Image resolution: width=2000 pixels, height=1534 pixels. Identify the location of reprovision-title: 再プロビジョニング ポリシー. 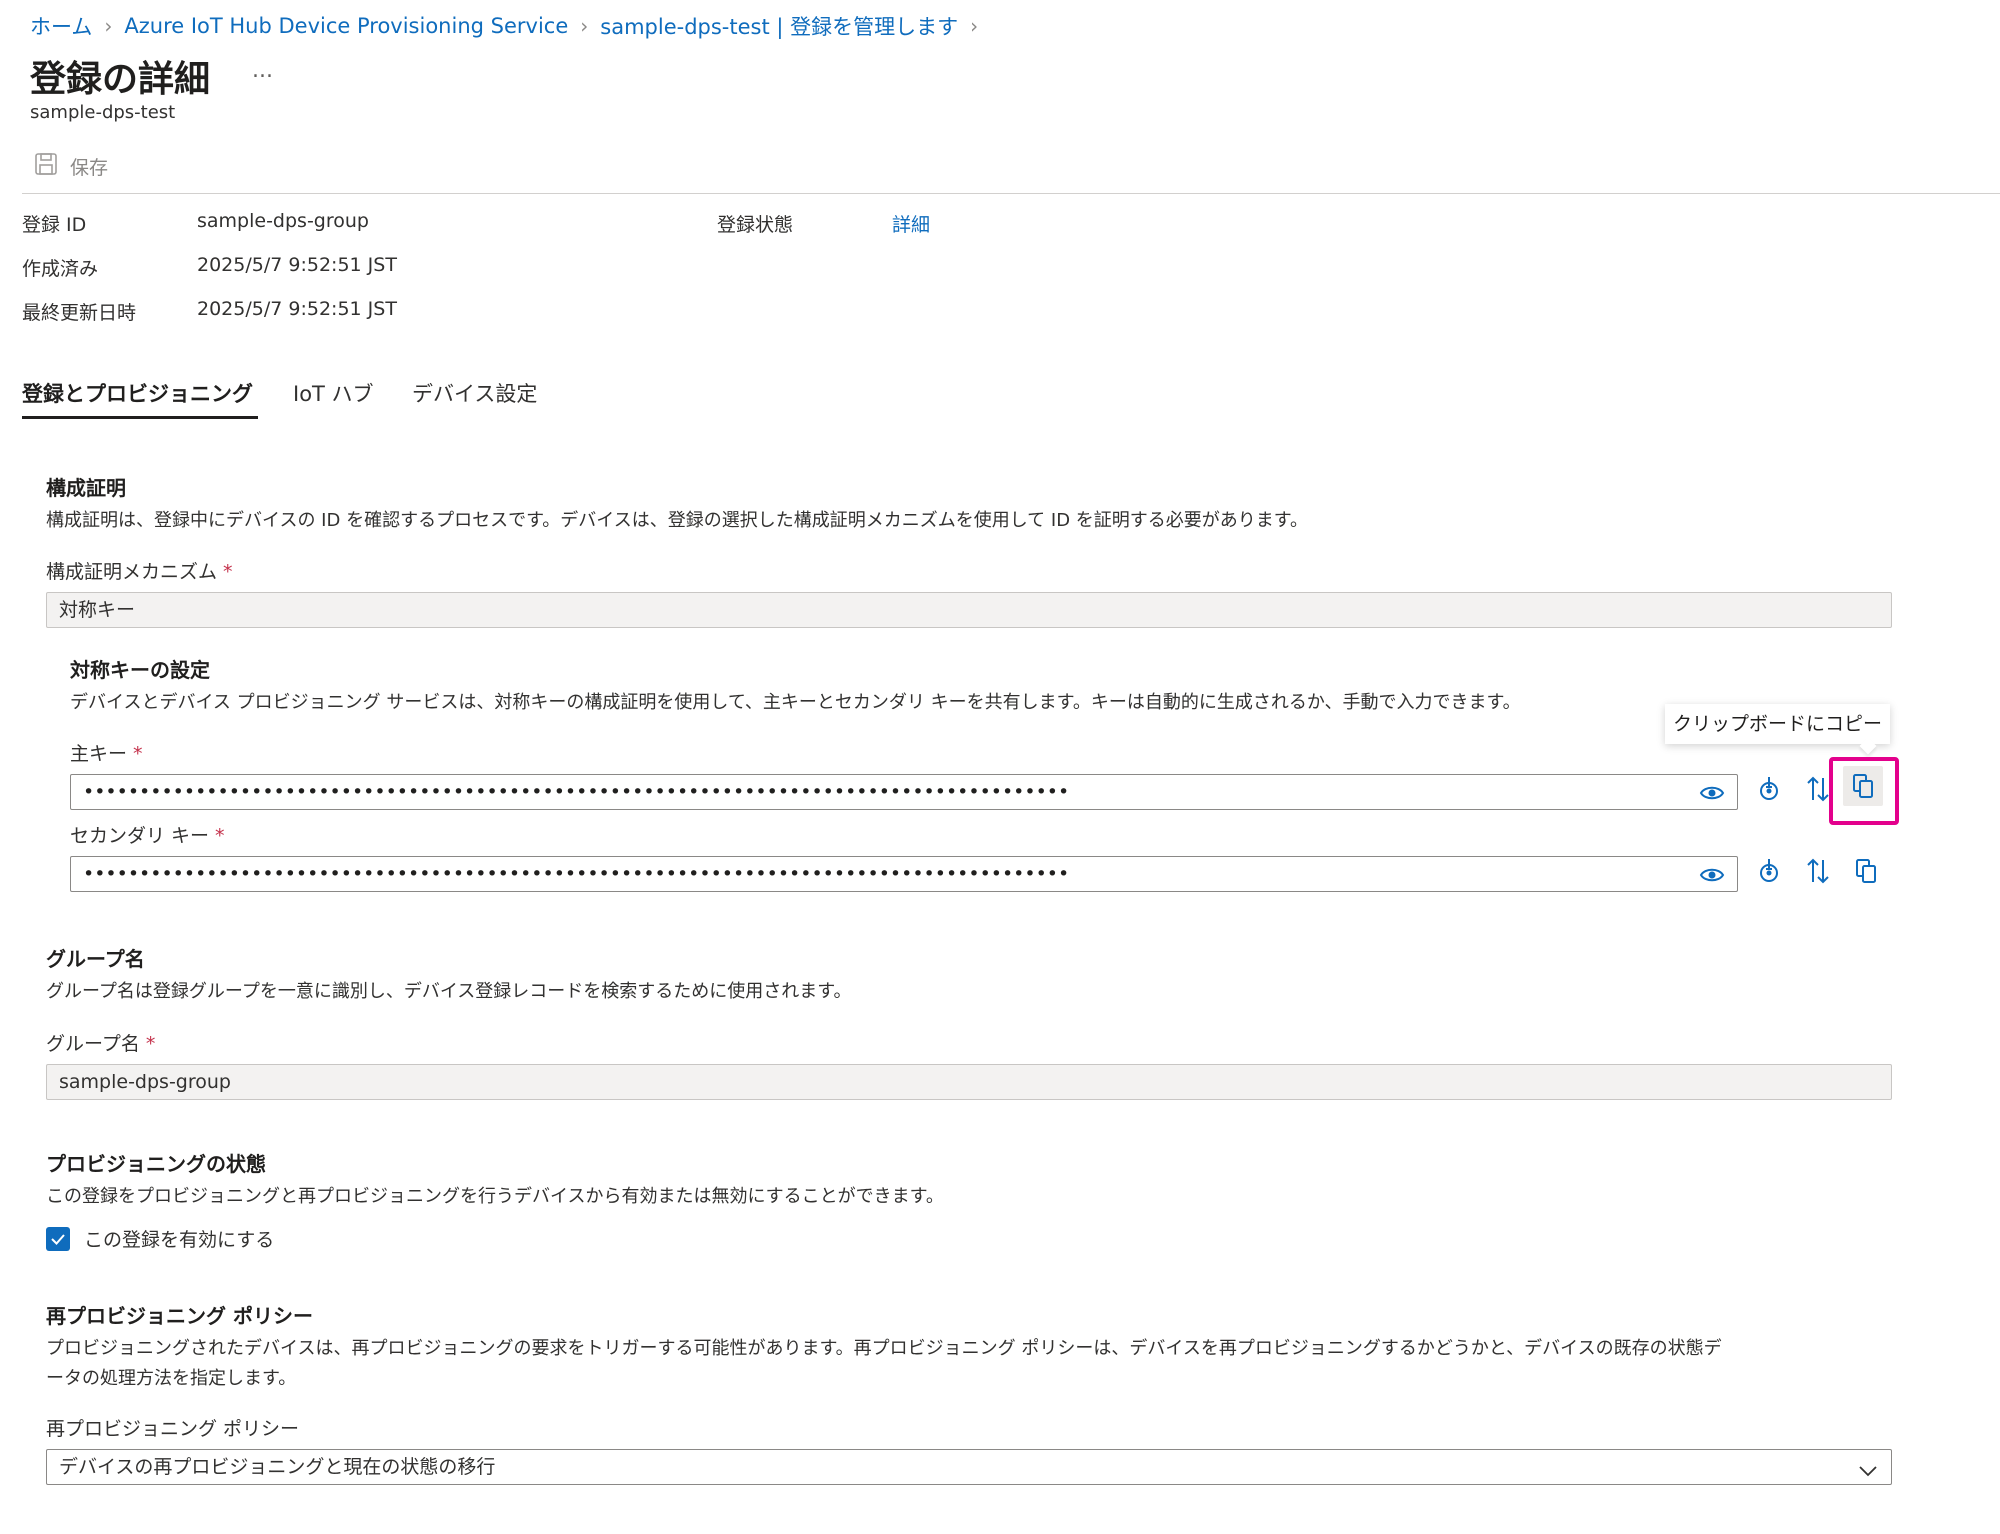
(179, 1316).